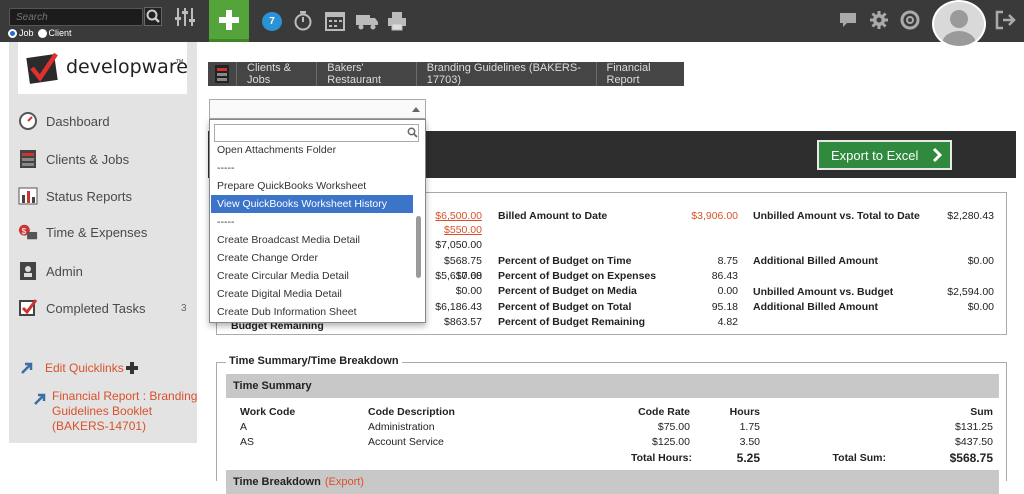 The image size is (1024, 494). I want to click on dropdown-item: View QuickBooks Worksheet History, so click(312, 204).